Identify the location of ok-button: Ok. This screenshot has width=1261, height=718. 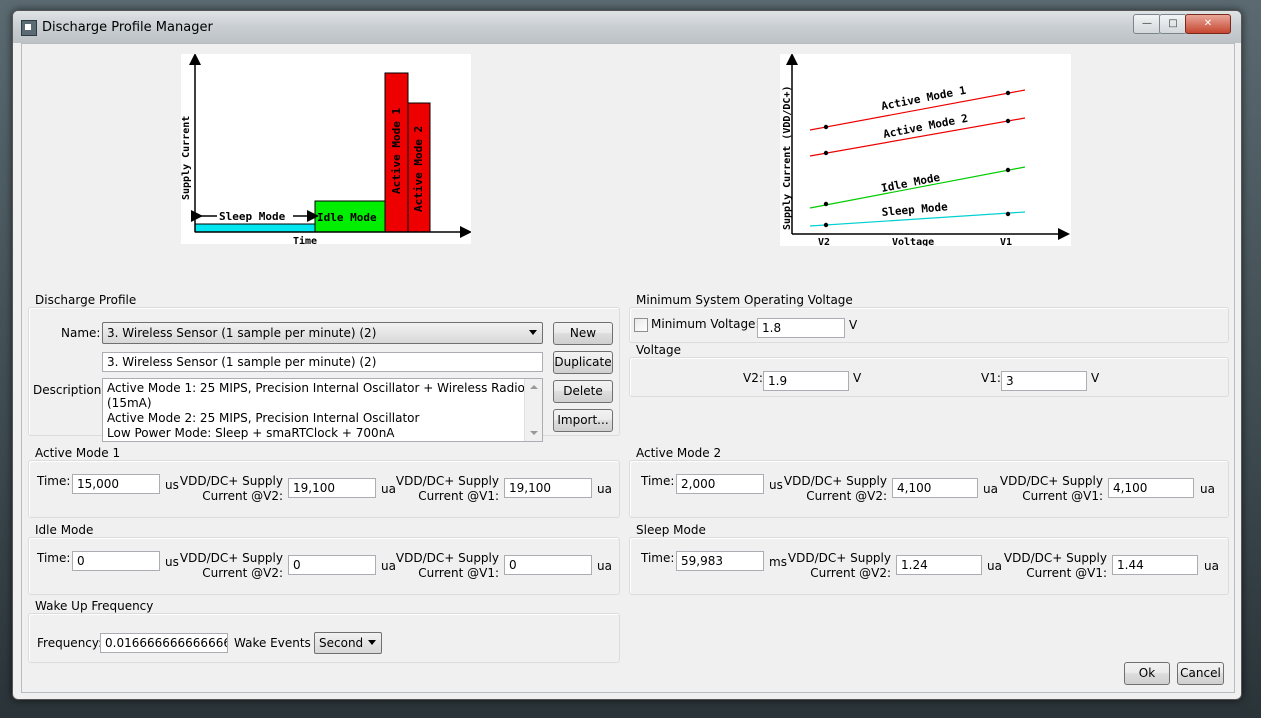
(1147, 673).